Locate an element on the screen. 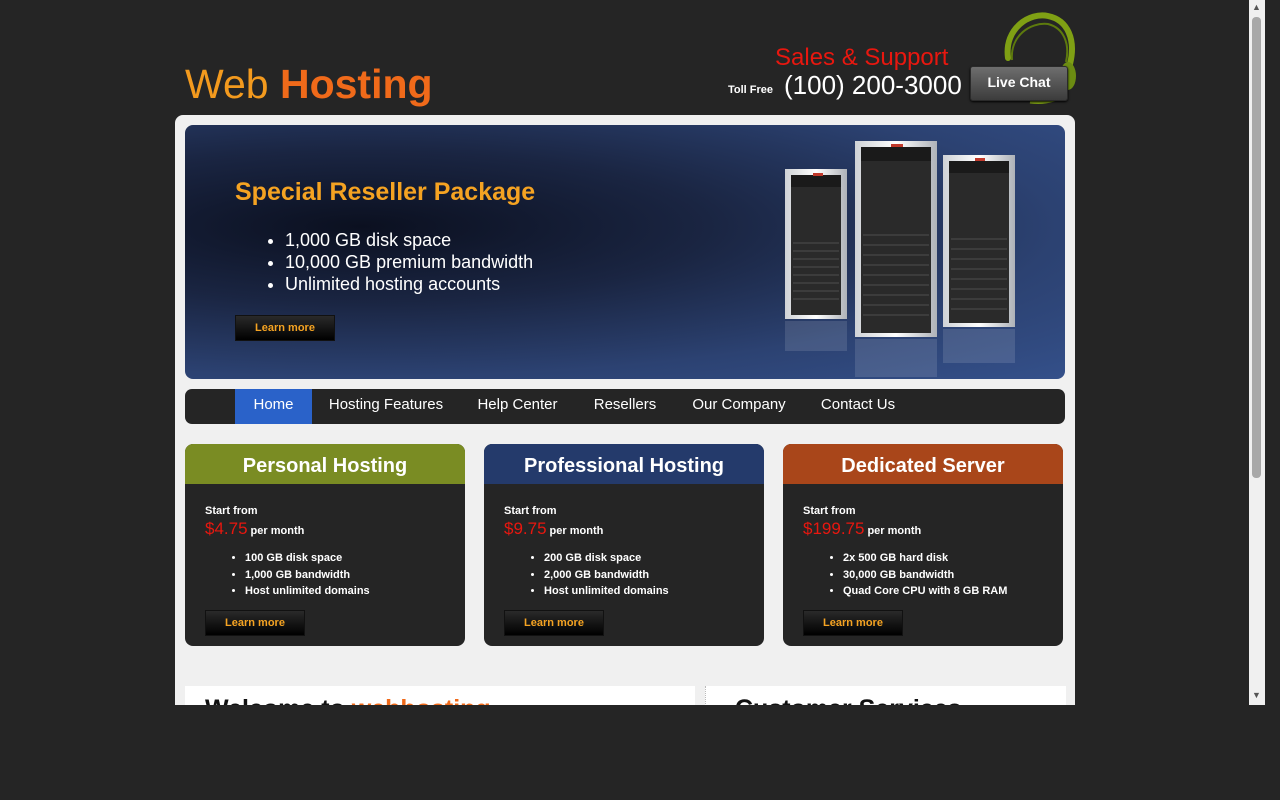  sales-support-title: Sales & Support is located at coordinates (862, 57).